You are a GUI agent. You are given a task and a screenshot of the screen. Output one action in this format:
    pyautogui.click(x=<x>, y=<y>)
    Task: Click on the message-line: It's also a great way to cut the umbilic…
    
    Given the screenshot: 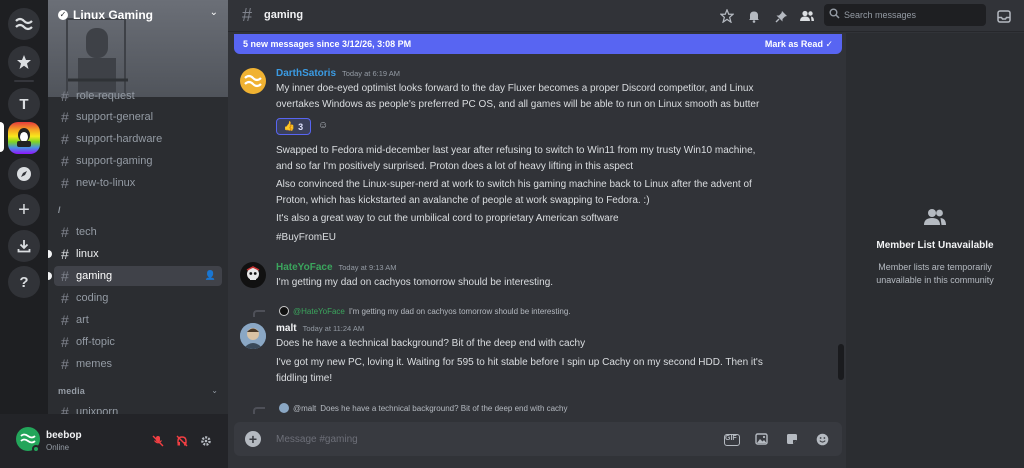 What is the action you would take?
    pyautogui.click(x=447, y=218)
    